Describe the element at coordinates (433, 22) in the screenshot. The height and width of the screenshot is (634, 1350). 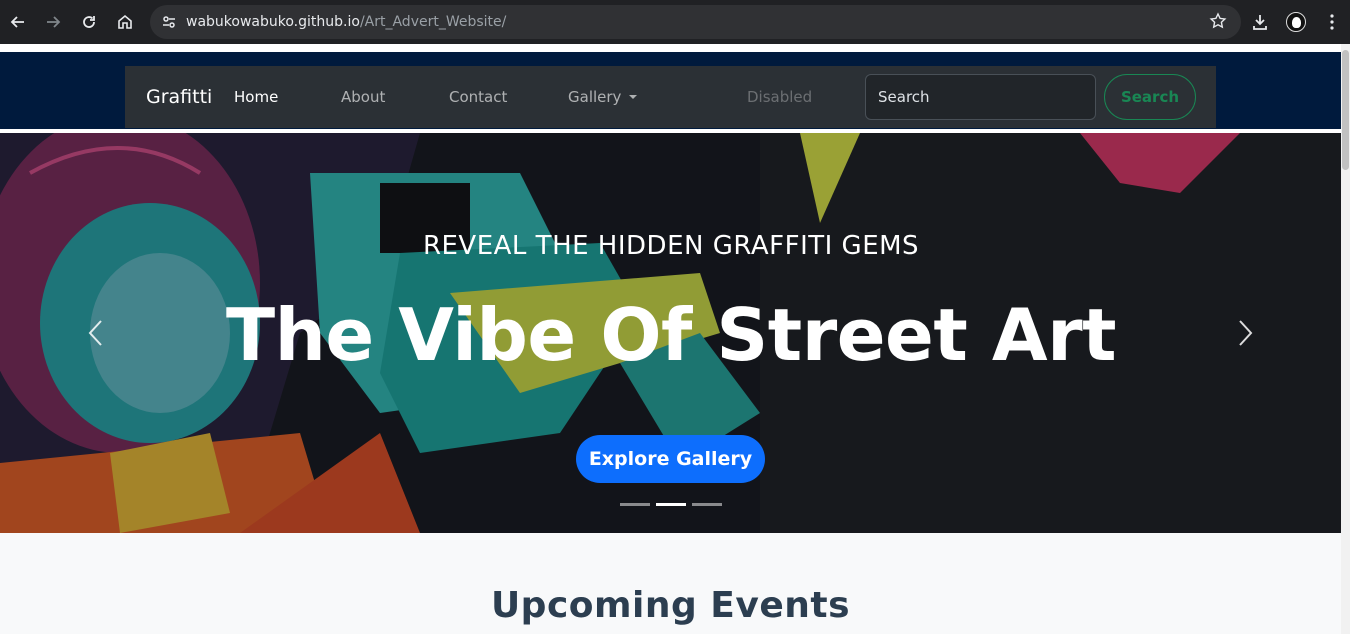
I see `url-path: /Art_Advert_Website/` at that location.